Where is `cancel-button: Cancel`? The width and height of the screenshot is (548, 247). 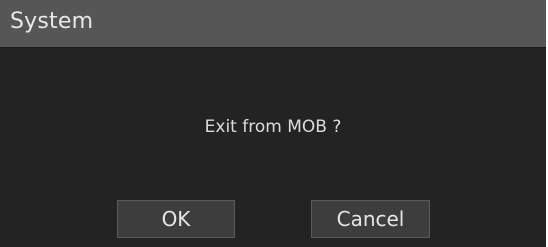 cancel-button: Cancel is located at coordinates (370, 219).